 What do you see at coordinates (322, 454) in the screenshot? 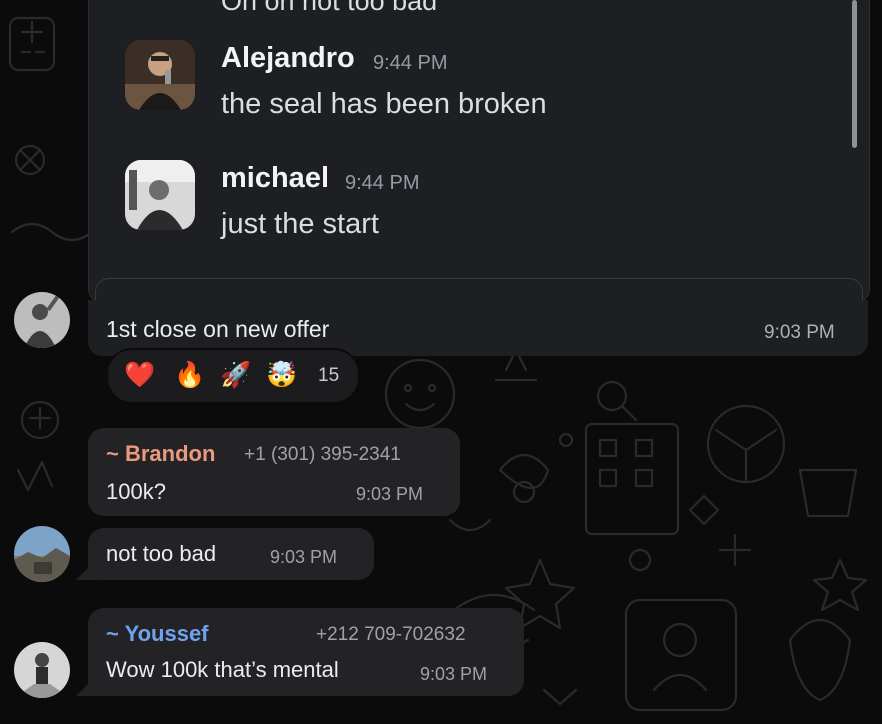
I see `sender-phone: +1 (301) 395-2341` at bounding box center [322, 454].